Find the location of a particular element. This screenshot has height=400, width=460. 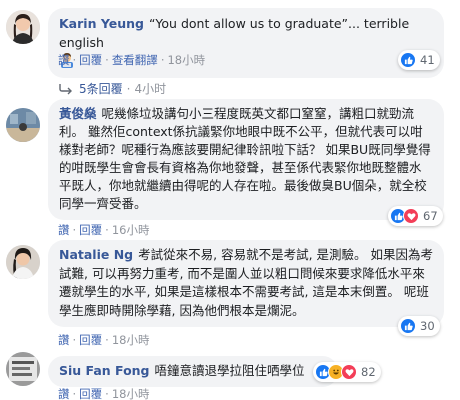

view-replies: 5条回覆 · 4小时 is located at coordinates (112, 88).